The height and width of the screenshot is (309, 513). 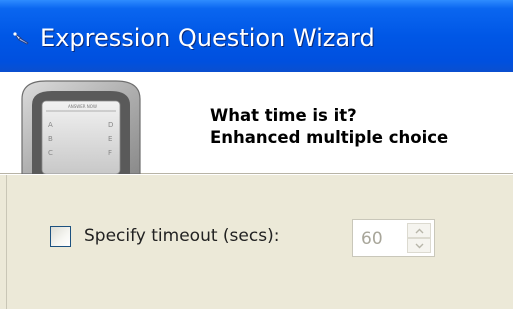 I want to click on svg-text: F, so click(x=110, y=153).